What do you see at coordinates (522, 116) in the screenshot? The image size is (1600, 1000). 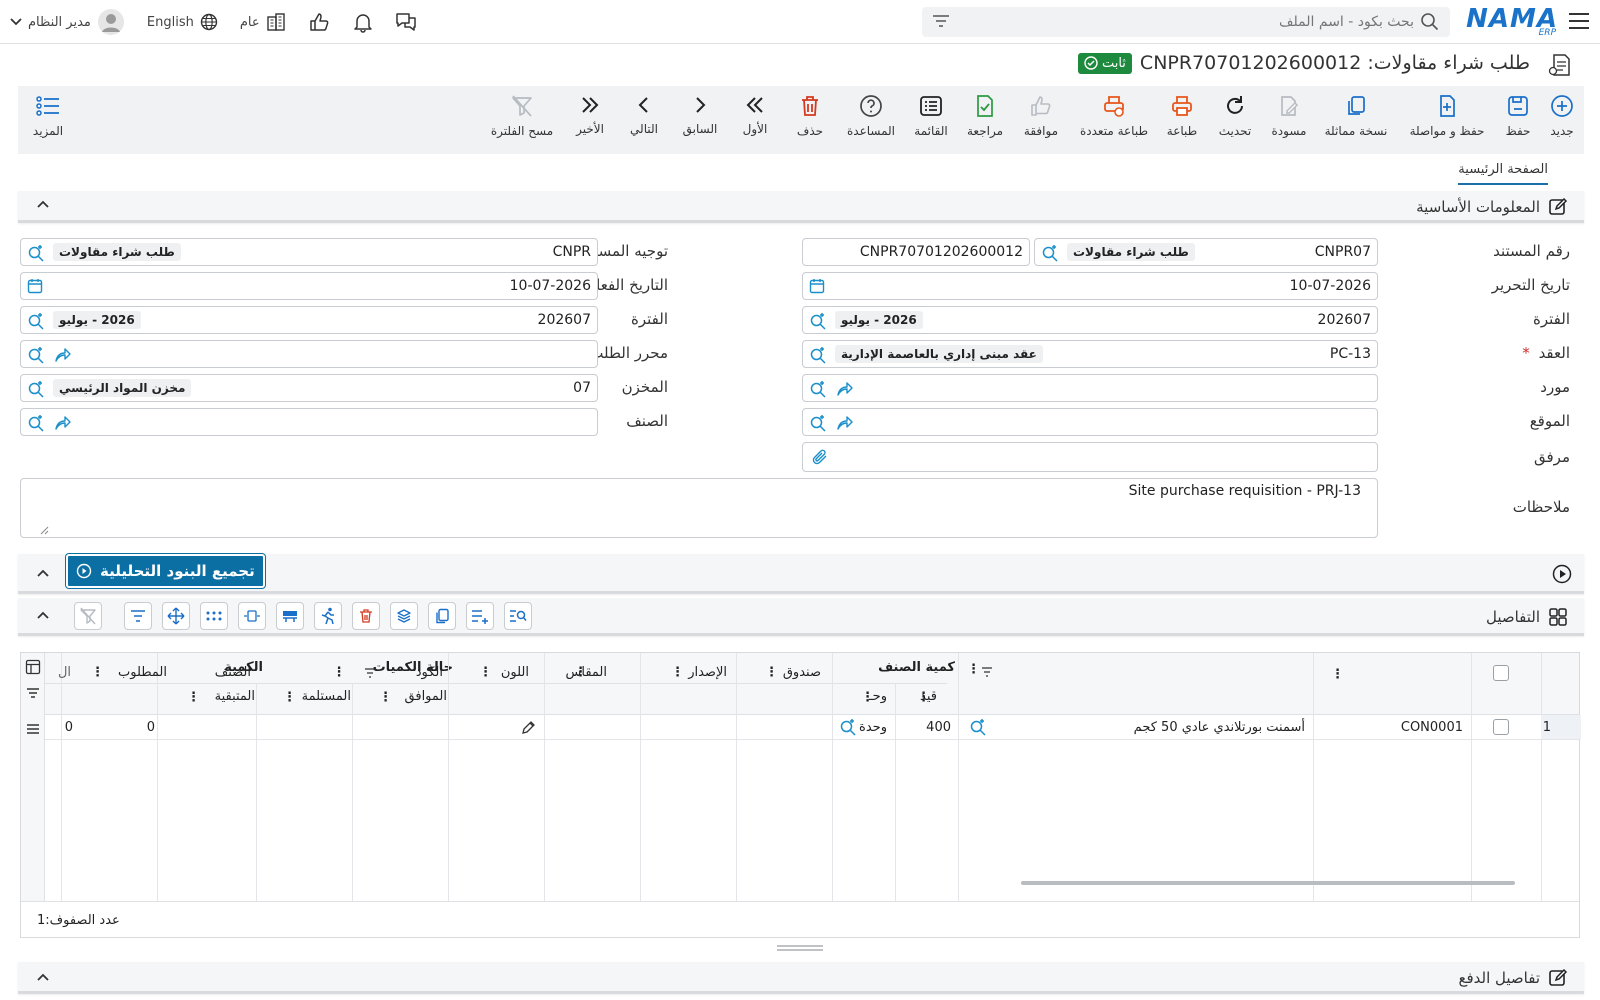 I see `clear-filter-button: مسح الفلترة` at bounding box center [522, 116].